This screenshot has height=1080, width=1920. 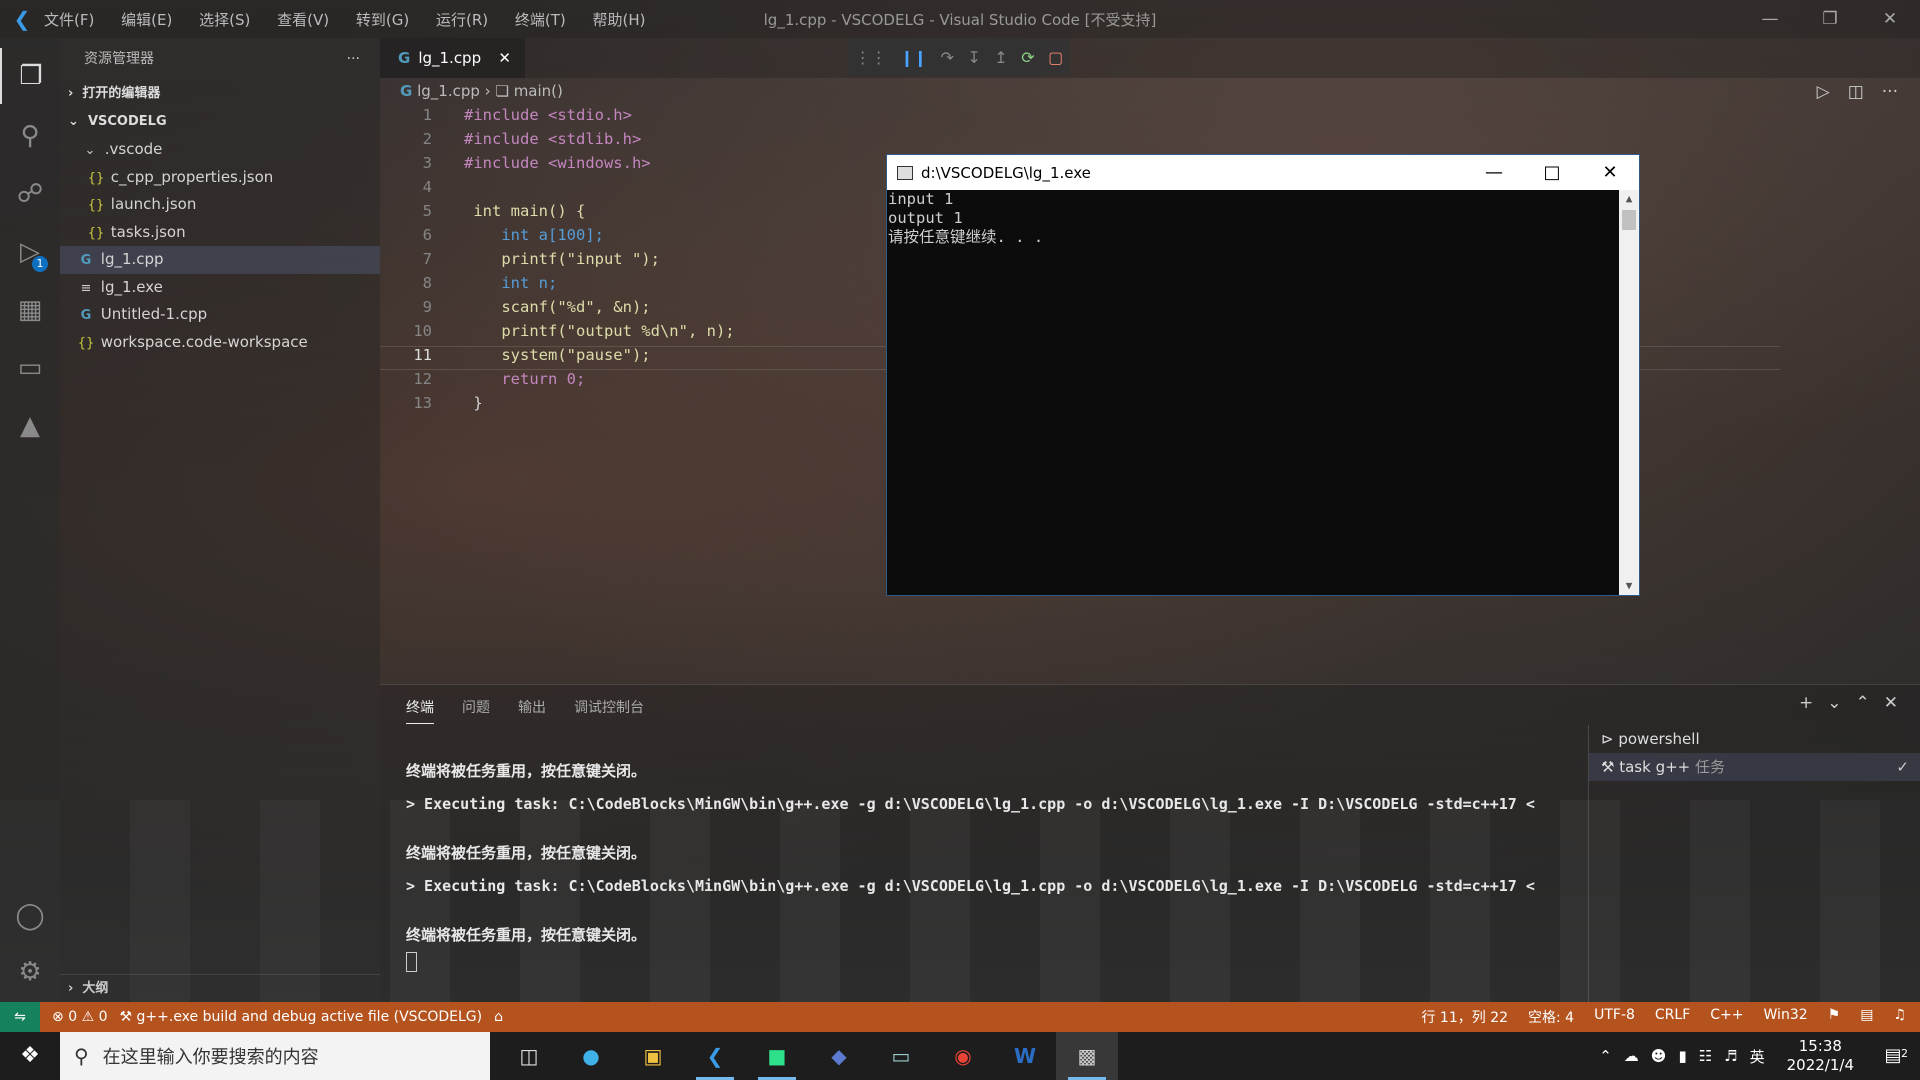 What do you see at coordinates (1899, 1017) in the screenshot?
I see `bell-icon: ♫` at bounding box center [1899, 1017].